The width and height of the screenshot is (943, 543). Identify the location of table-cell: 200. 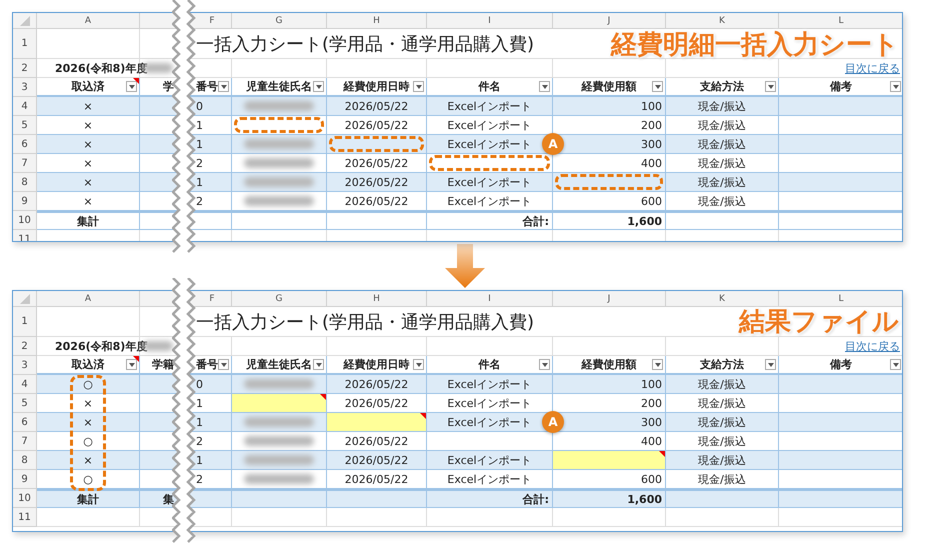
(651, 125).